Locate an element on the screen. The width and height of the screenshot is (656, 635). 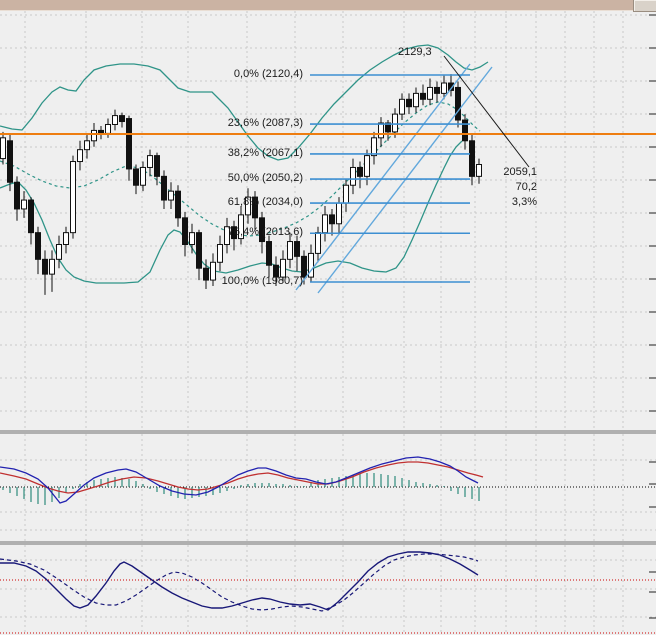
fib-label-76: 76,4% (2013,6) is located at coordinates (265, 232).